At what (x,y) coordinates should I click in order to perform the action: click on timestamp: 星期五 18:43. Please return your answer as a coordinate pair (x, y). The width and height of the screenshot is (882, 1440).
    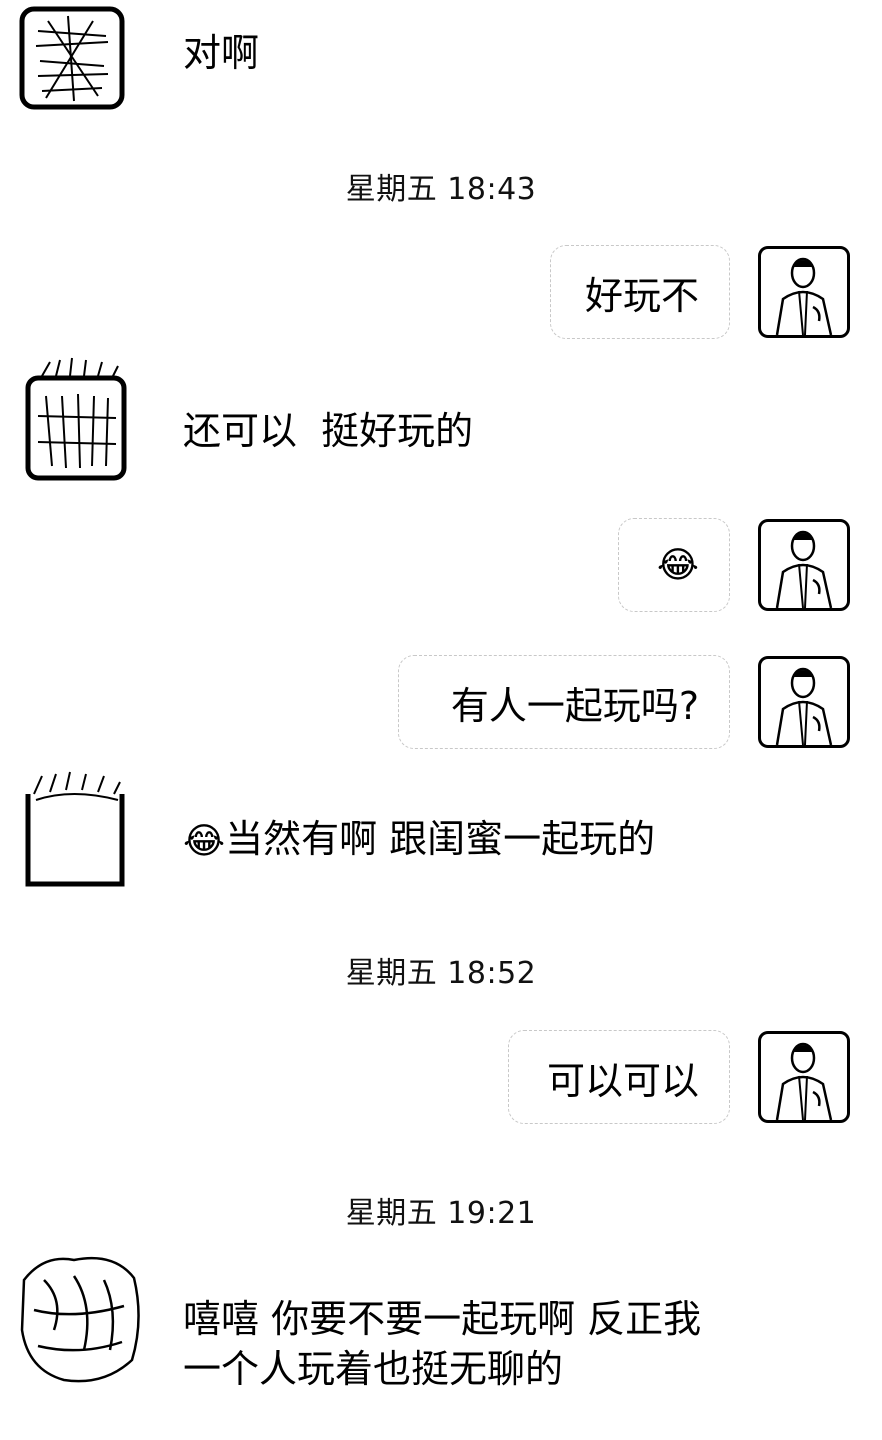
    Looking at the image, I should click on (441, 189).